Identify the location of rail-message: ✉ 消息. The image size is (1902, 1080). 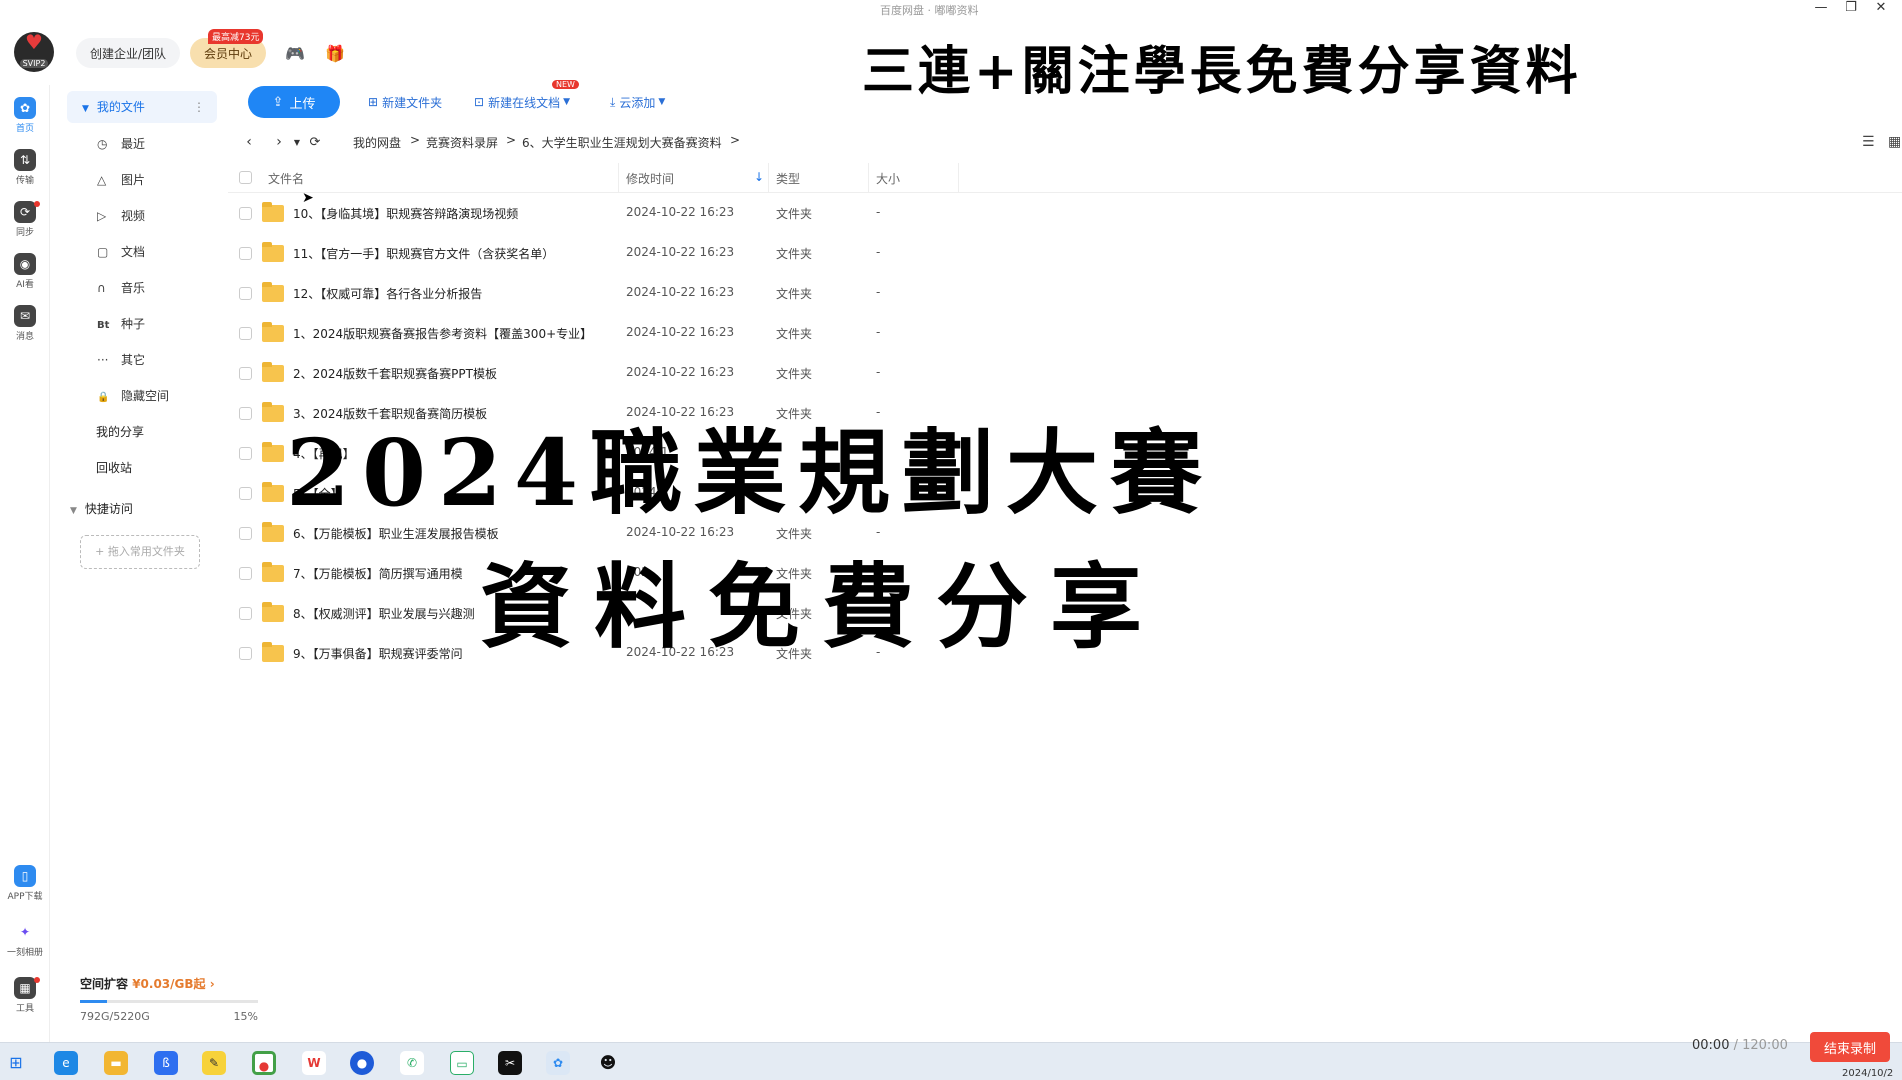
(25, 323).